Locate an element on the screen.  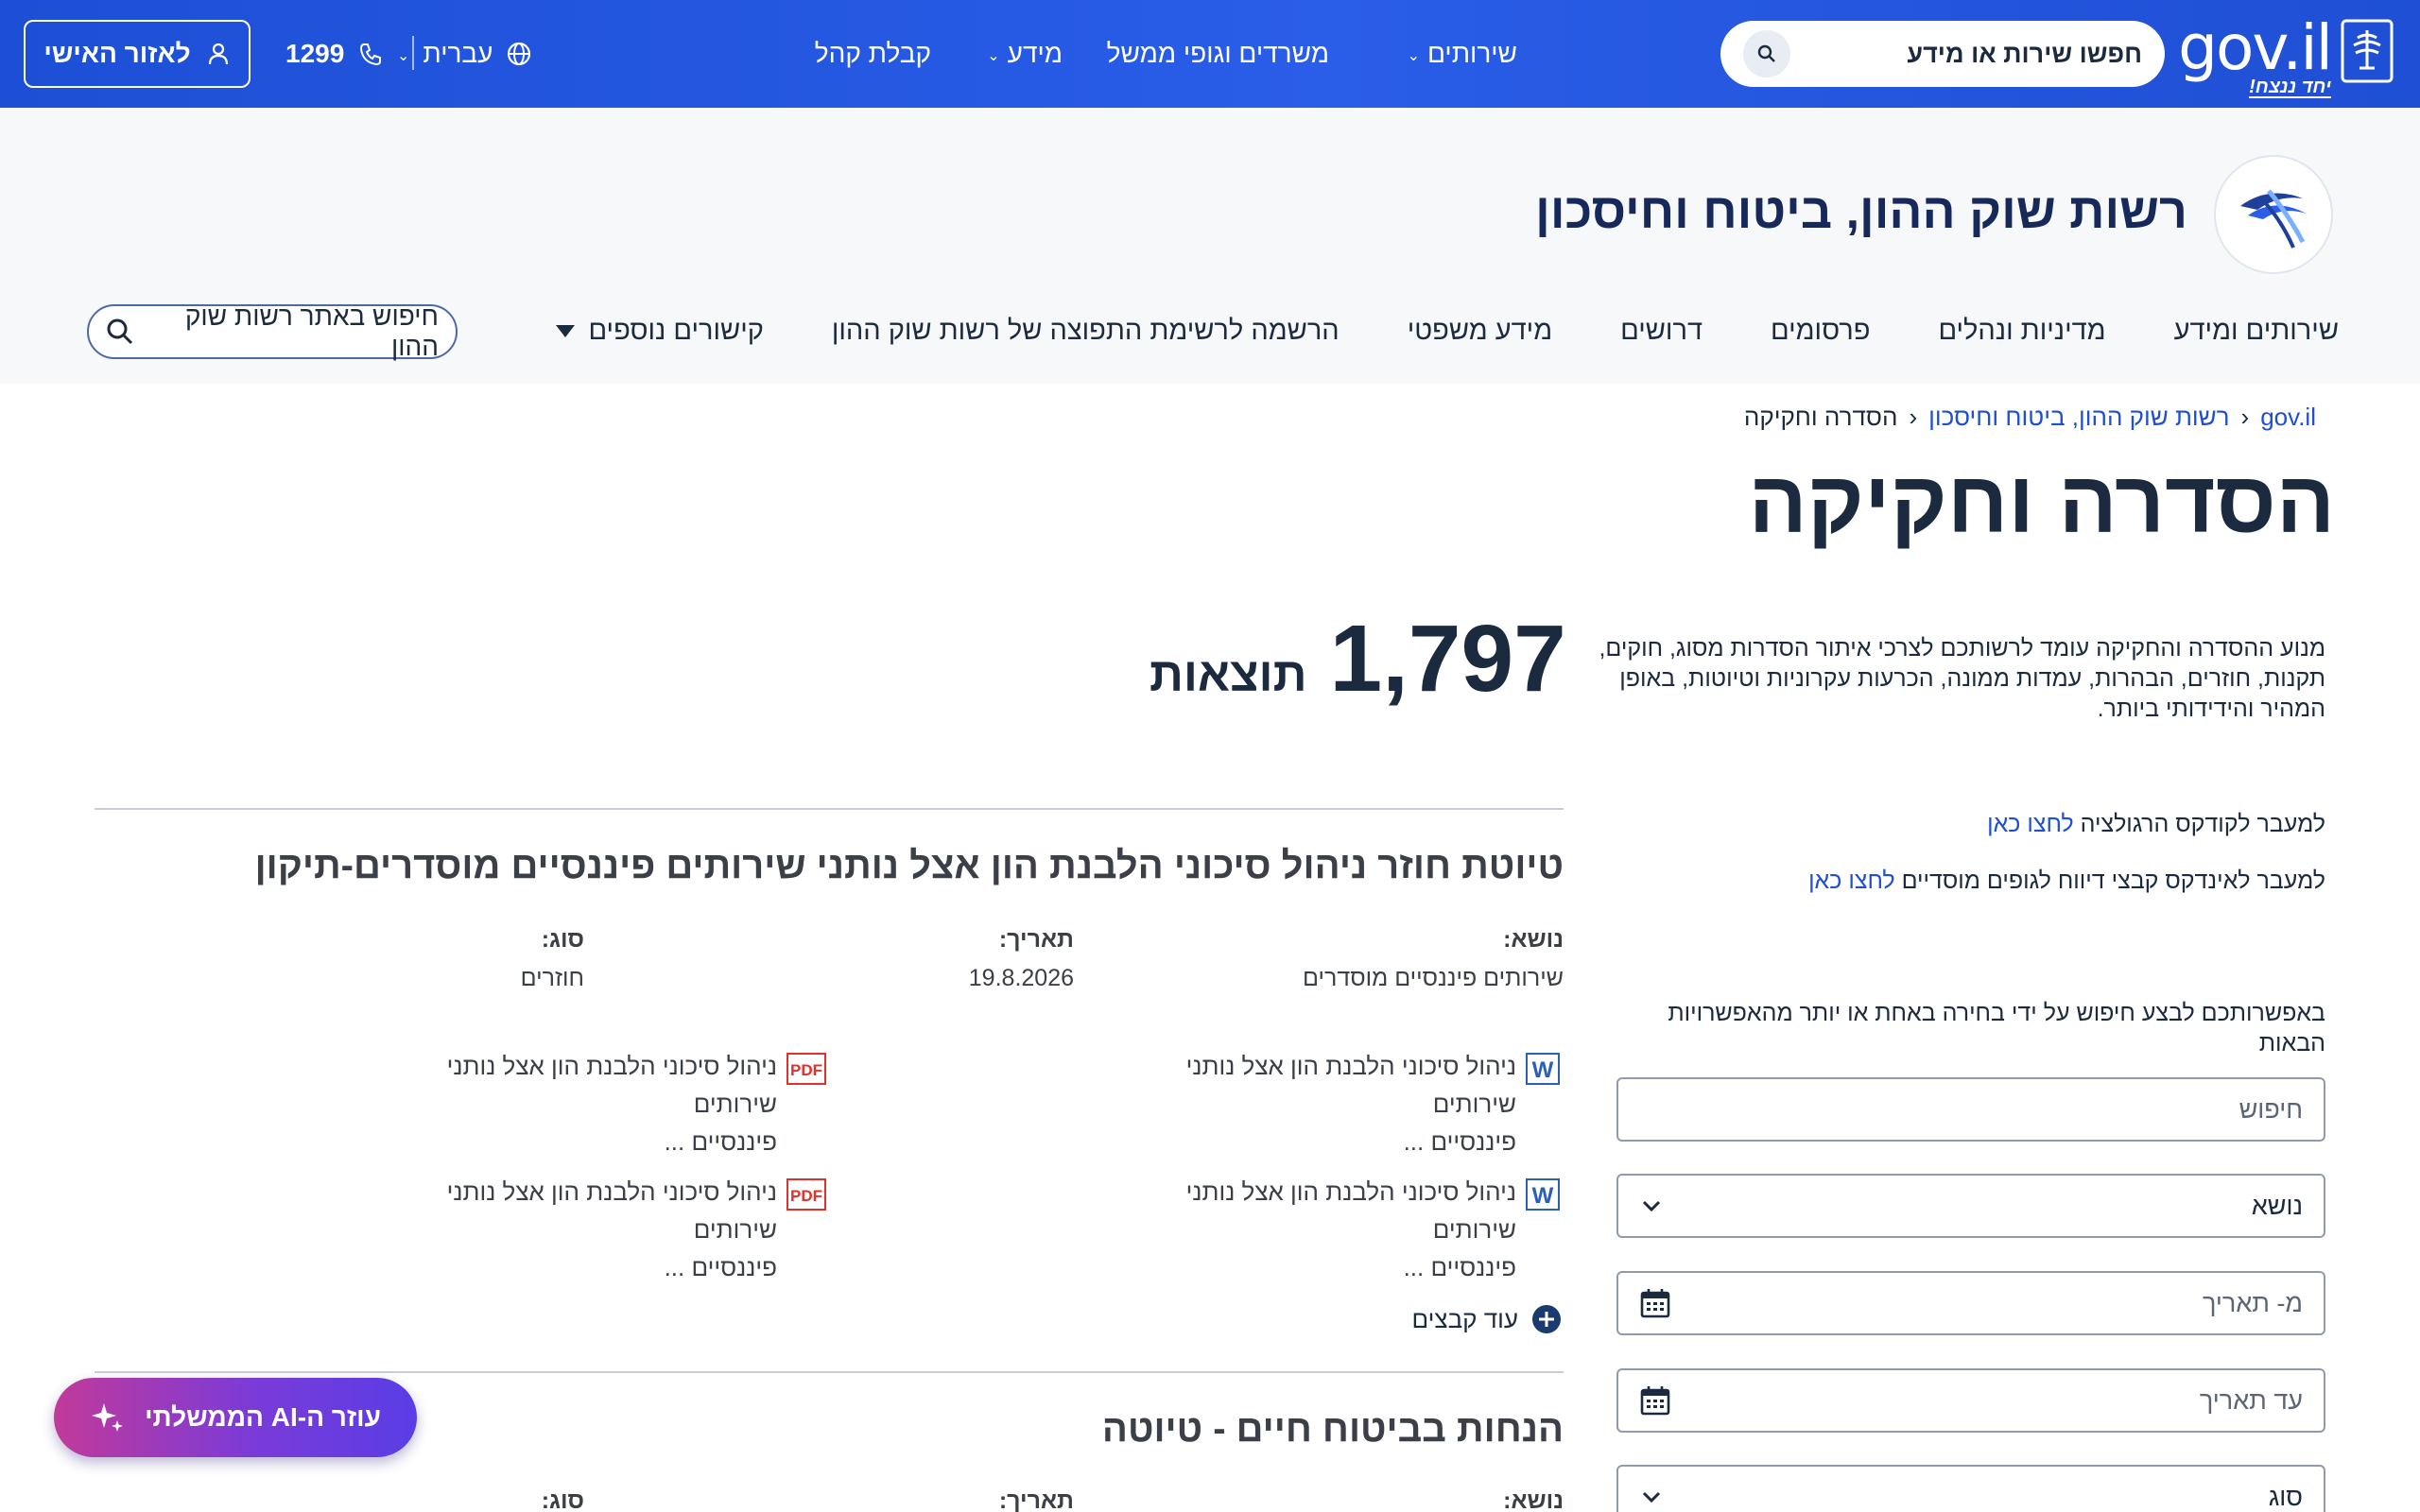
site-logo is located at coordinates (2273, 214).